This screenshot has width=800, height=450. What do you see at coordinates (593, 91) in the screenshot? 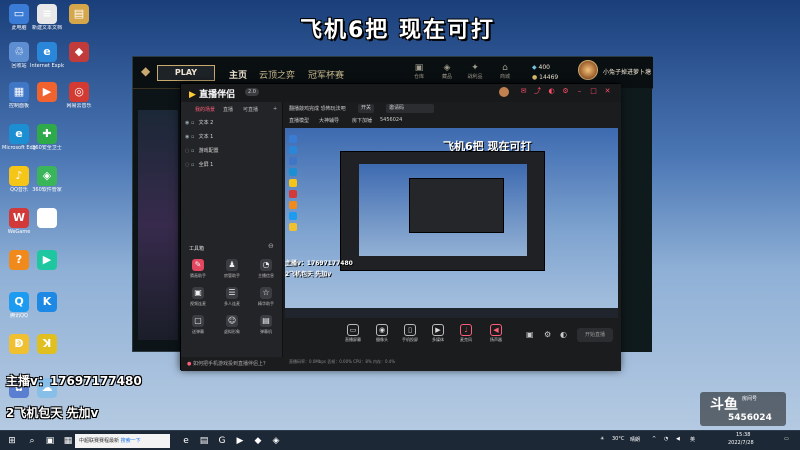
I see `maximize-icon: □` at bounding box center [593, 91].